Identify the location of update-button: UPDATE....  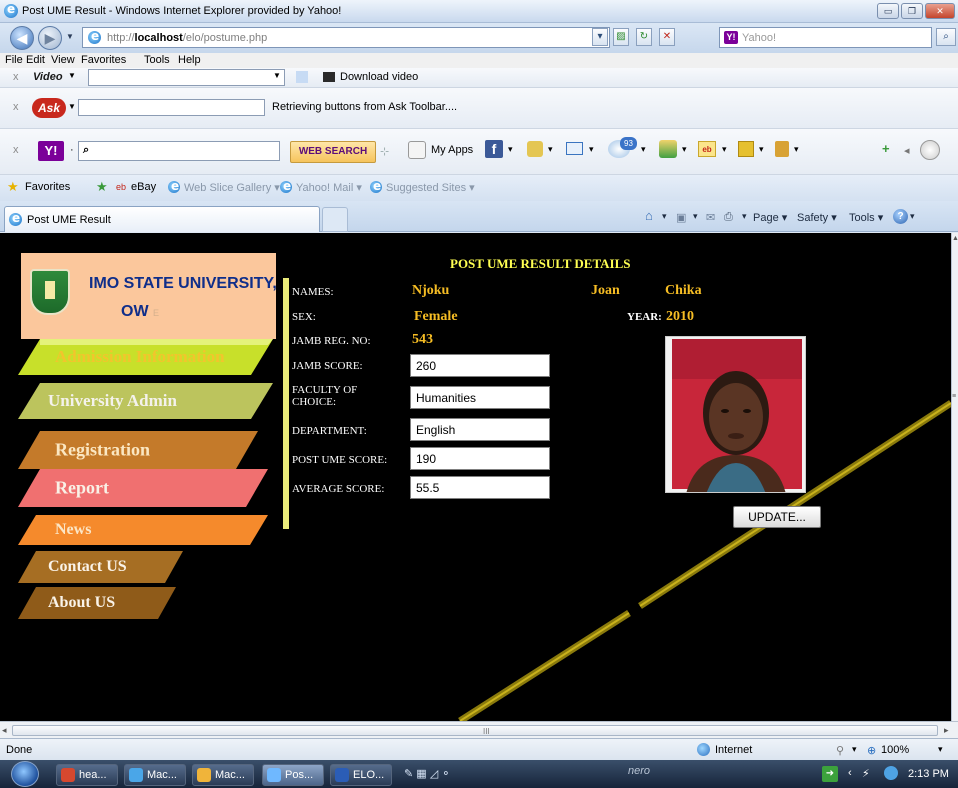
(777, 517).